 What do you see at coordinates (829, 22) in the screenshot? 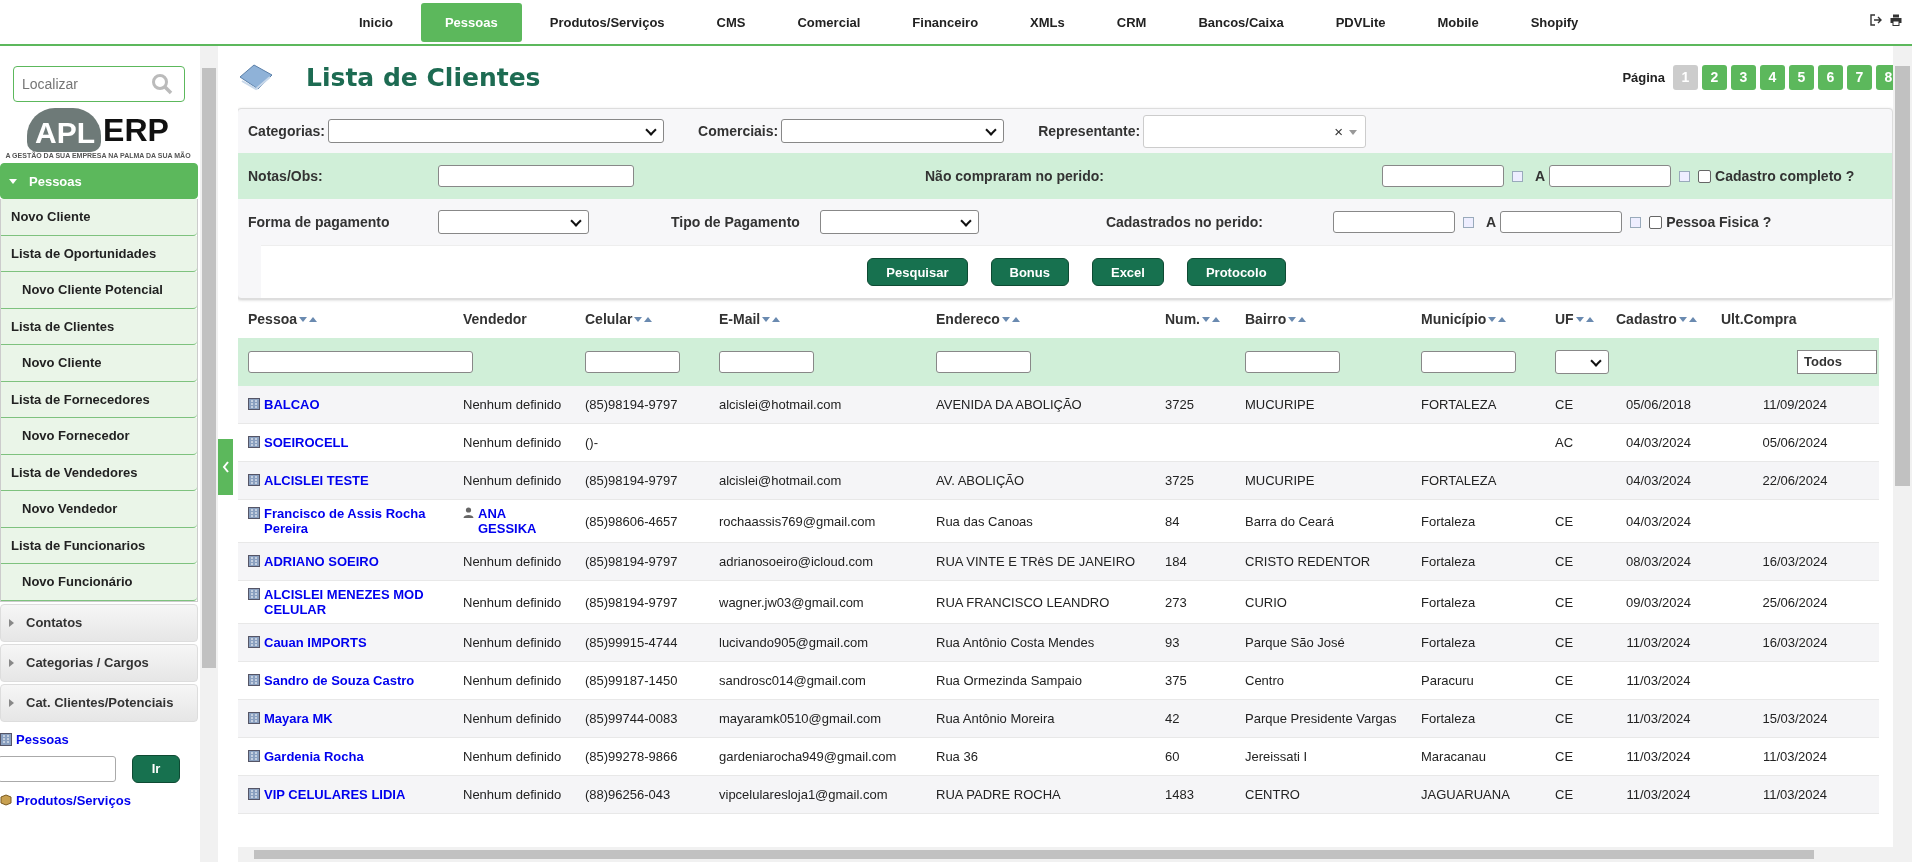
I see `nav-tab: Comercial` at bounding box center [829, 22].